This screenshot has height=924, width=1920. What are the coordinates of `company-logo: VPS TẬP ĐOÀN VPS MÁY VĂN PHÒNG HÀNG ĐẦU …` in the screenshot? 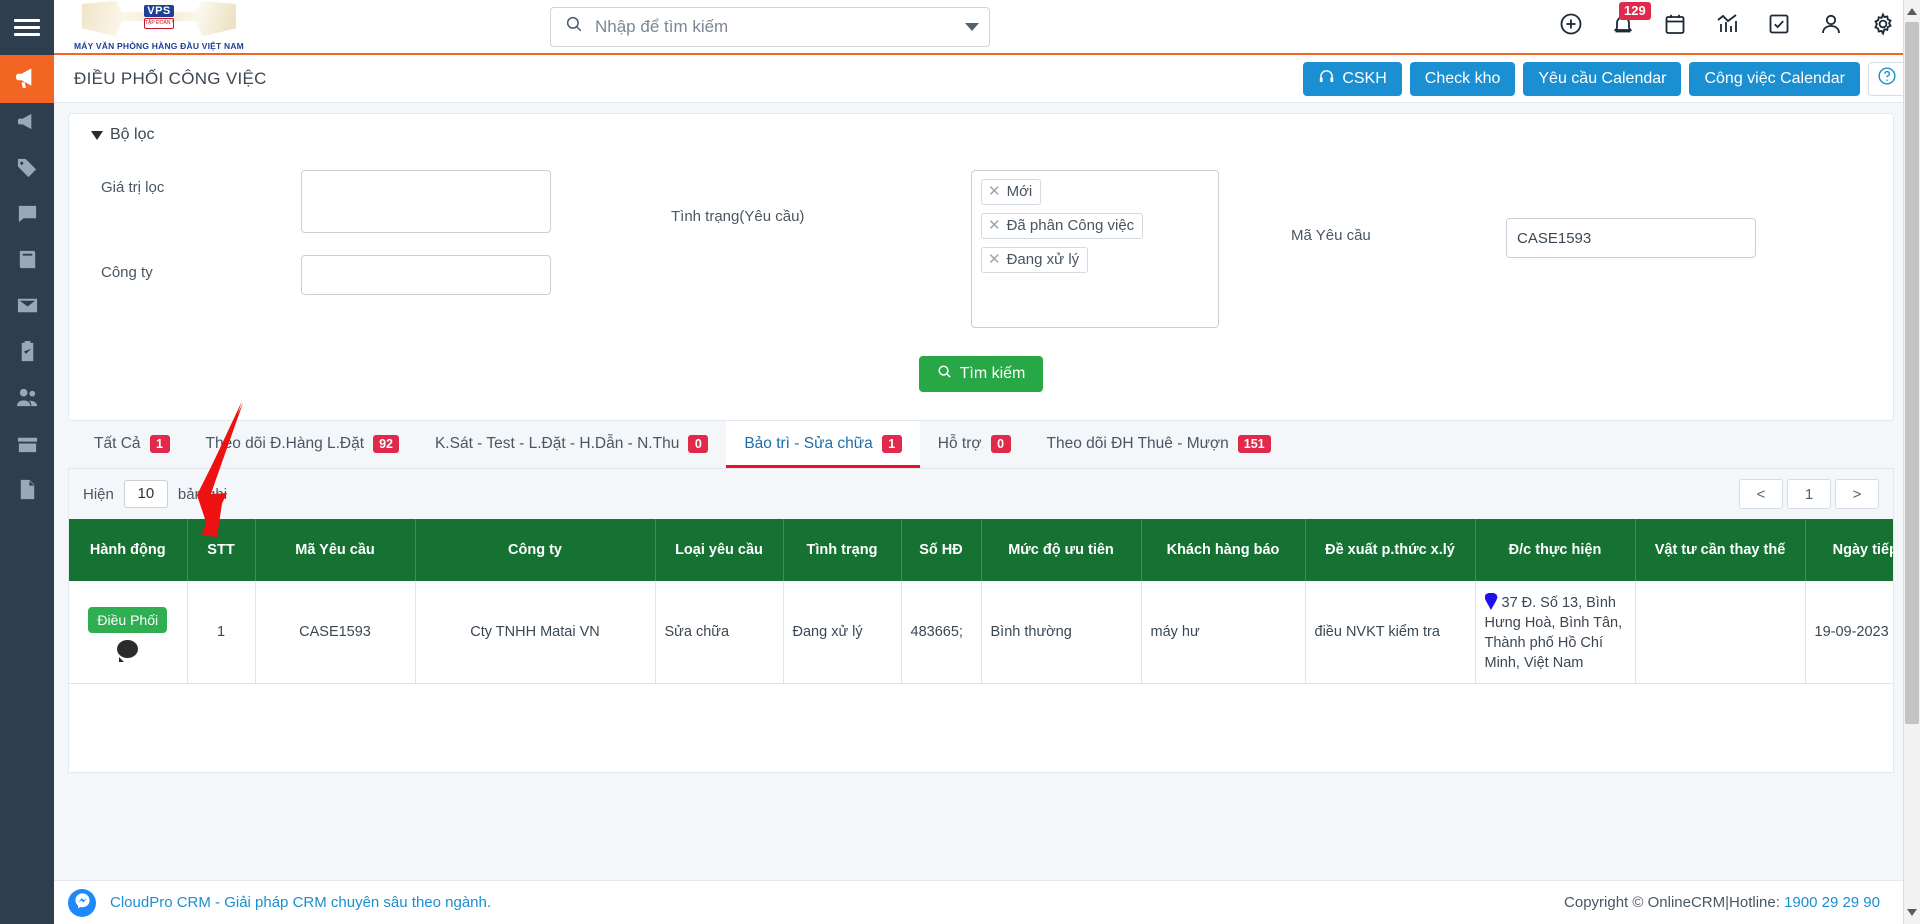 It's located at (159, 27).